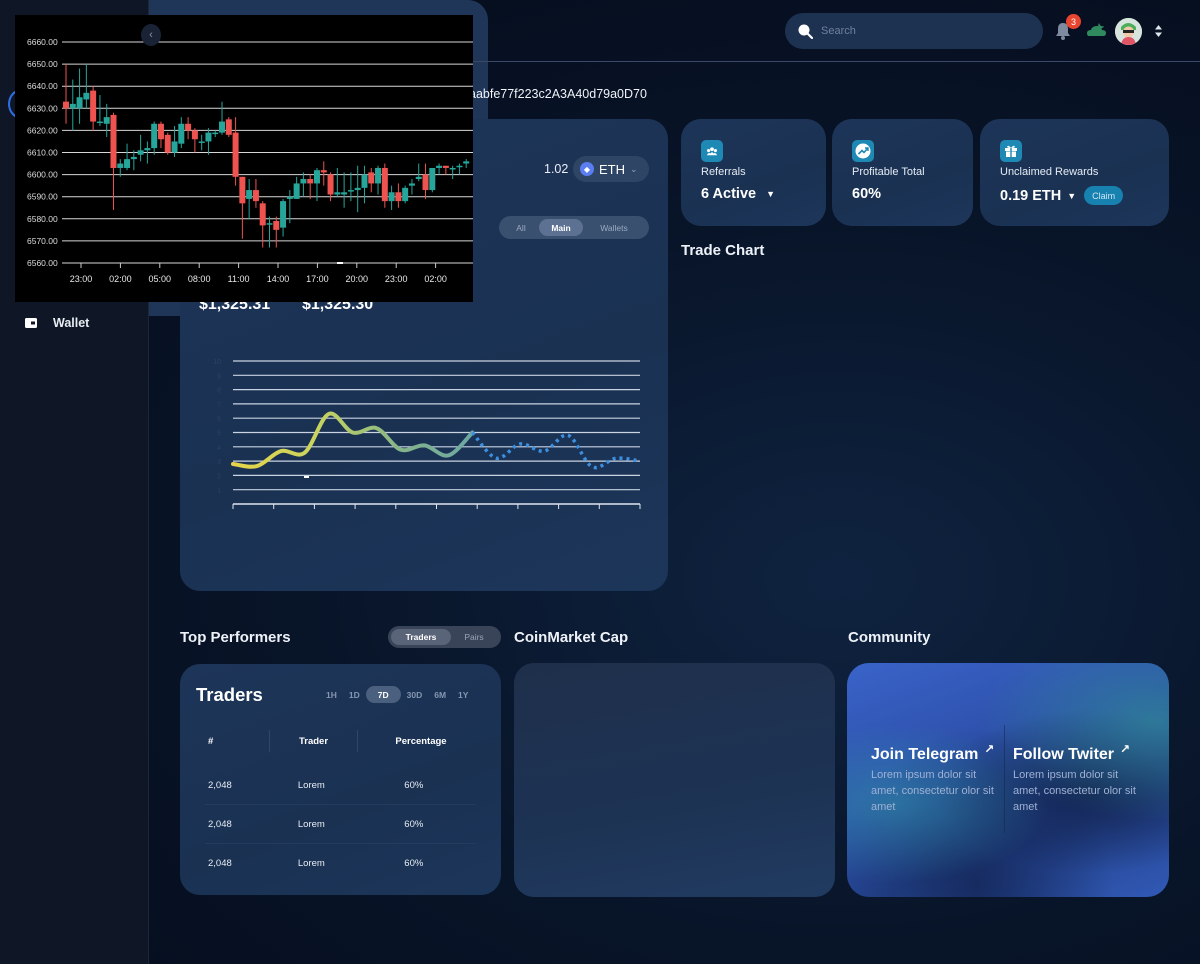 Image resolution: width=1200 pixels, height=964 pixels. I want to click on table-header: # Trader Percentage, so click(340, 741).